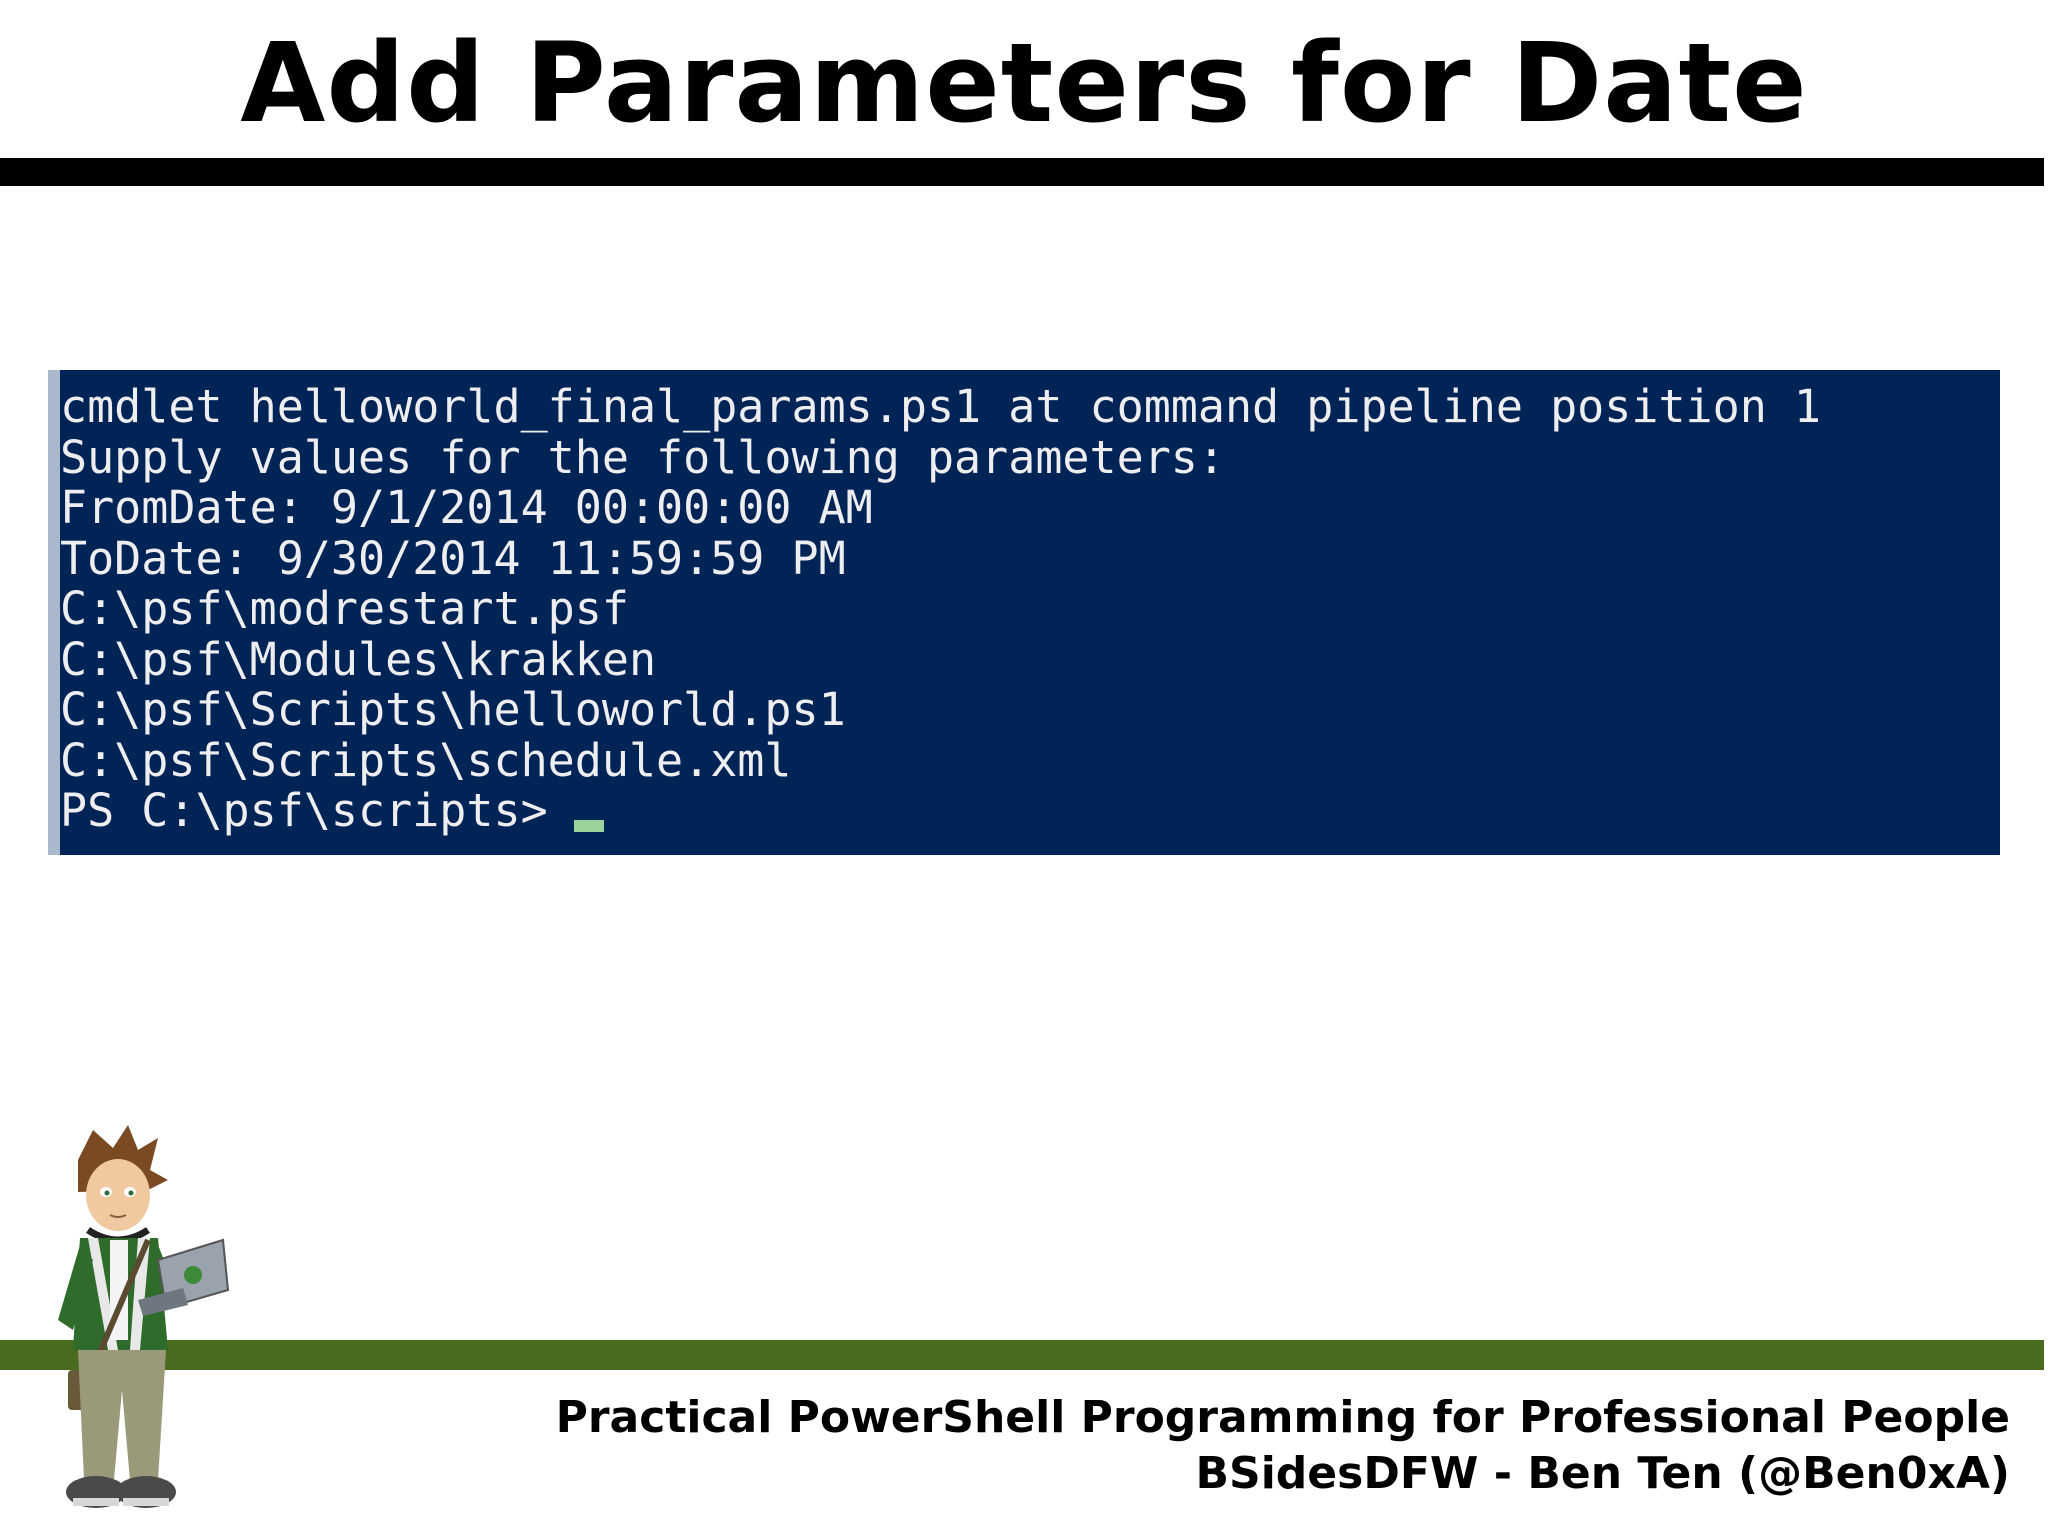 The width and height of the screenshot is (2048, 1535). Describe the element at coordinates (453, 558) in the screenshot. I see `console-line: ToDate: 9/30/2014 11:59:59 PM` at that location.